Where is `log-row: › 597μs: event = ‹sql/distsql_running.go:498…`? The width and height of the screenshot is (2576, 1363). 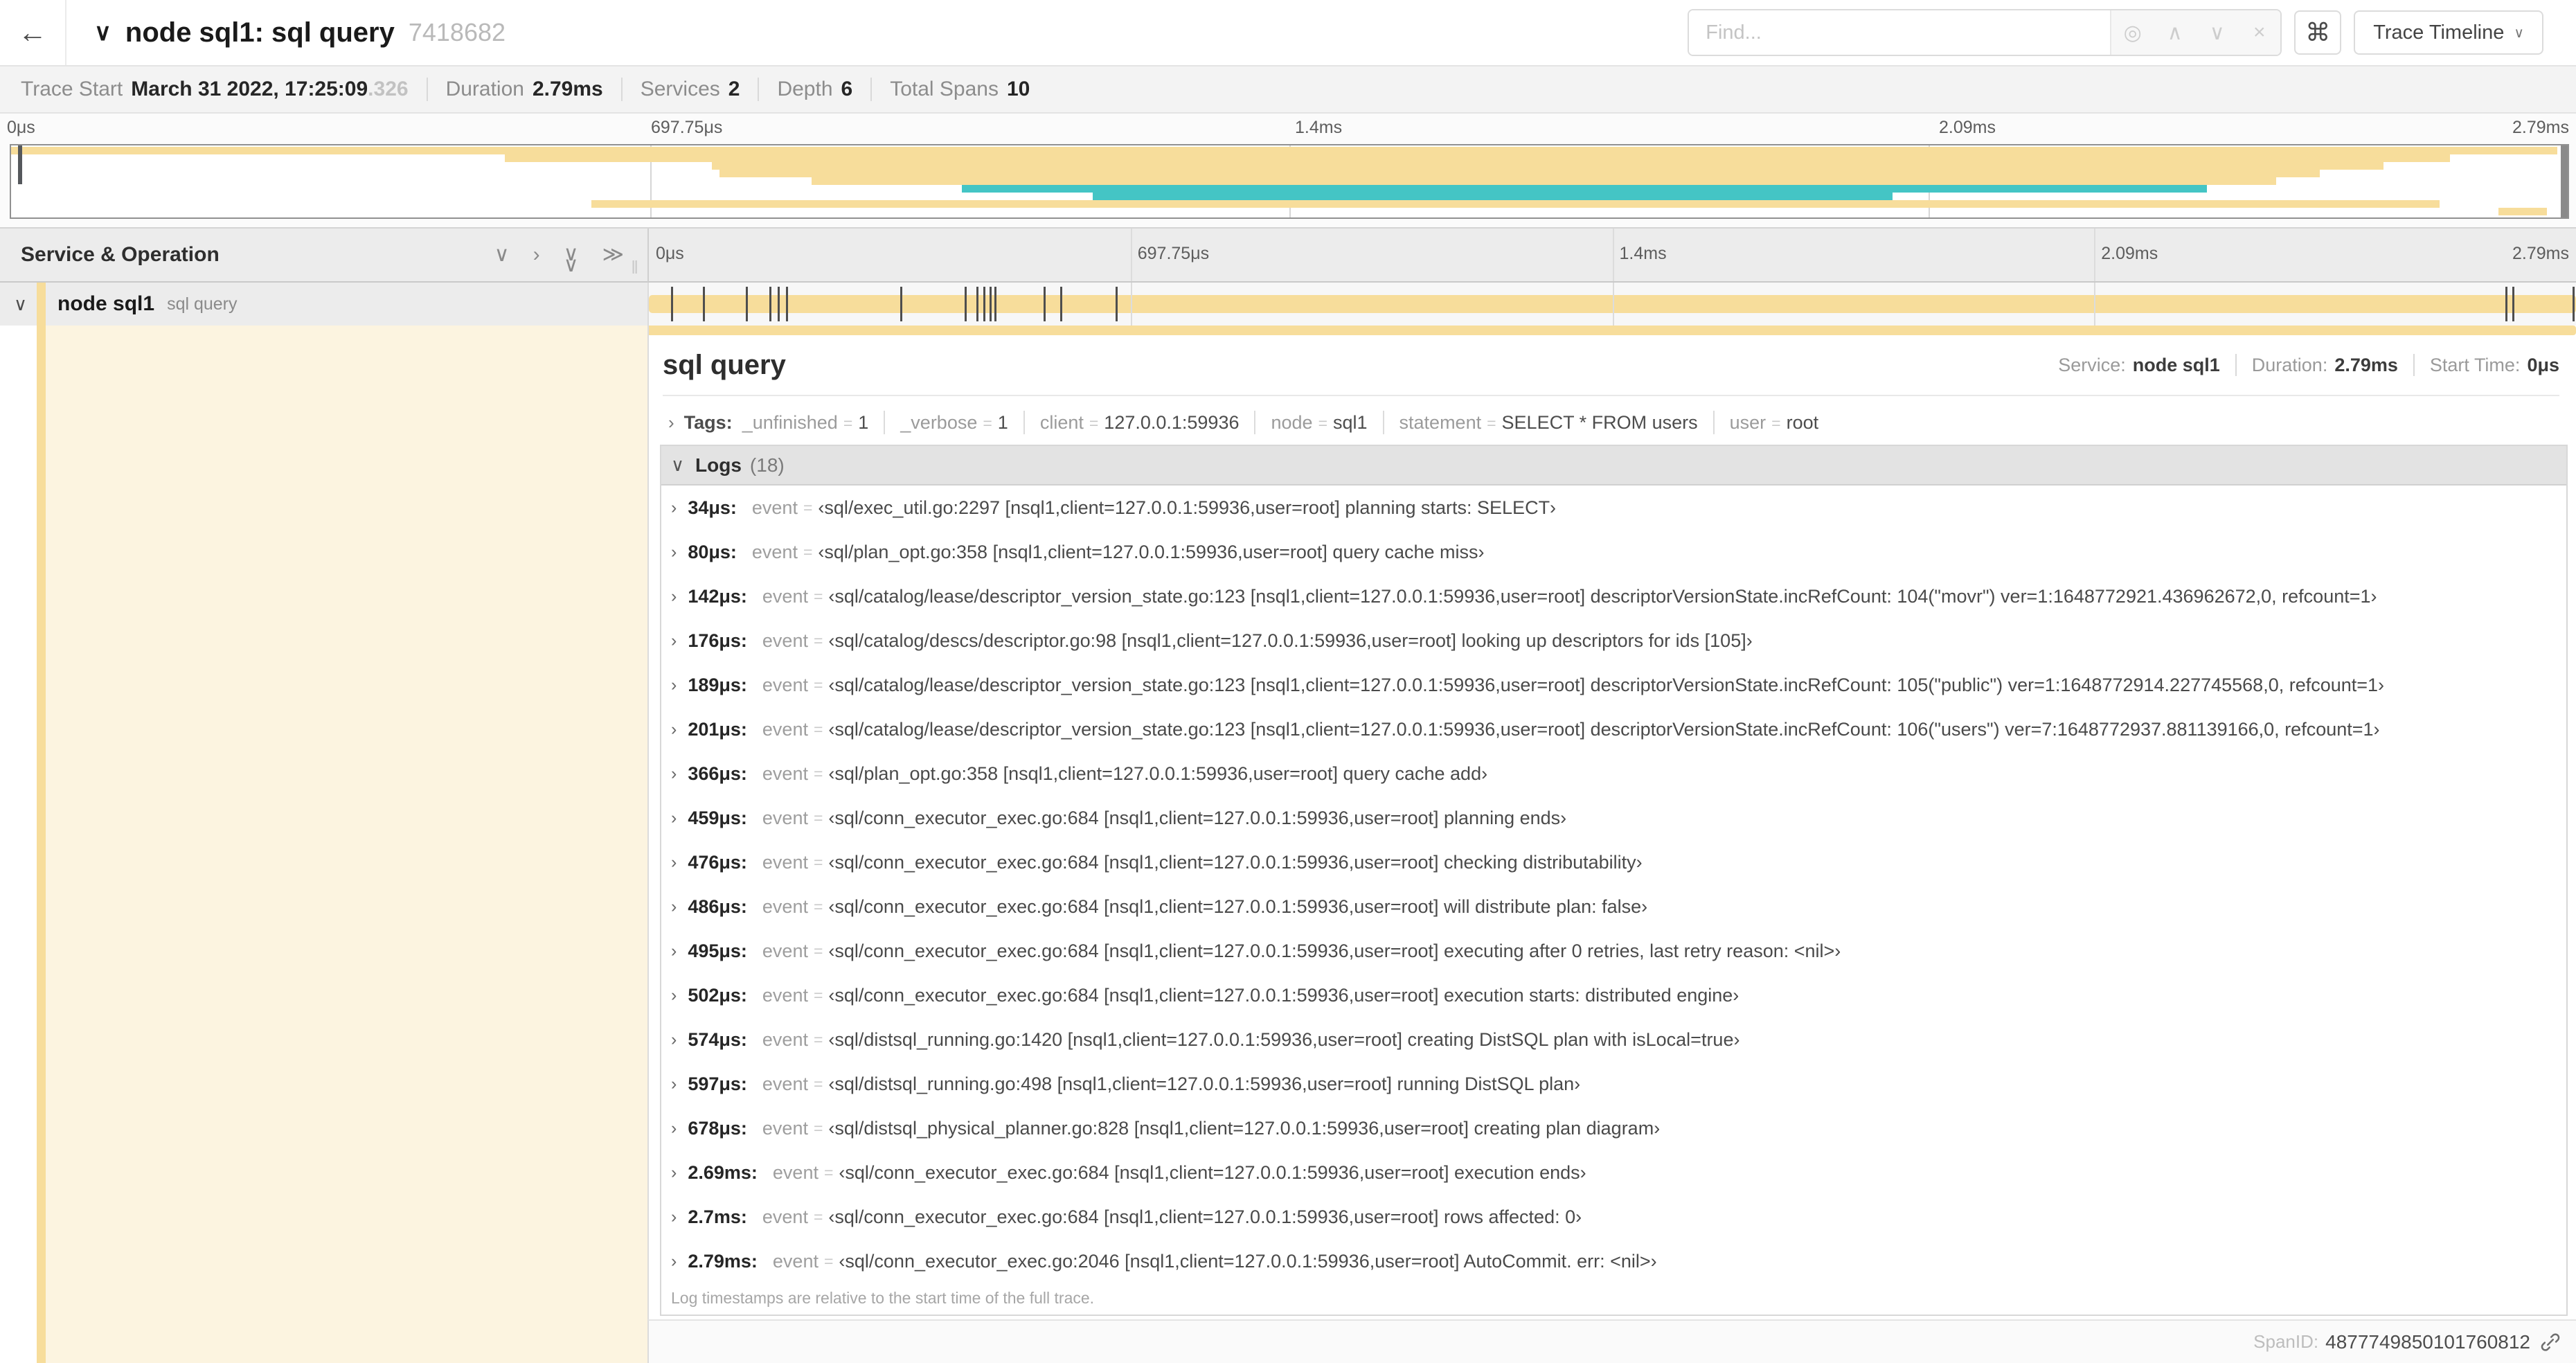 log-row: › 597μs: event = ‹sql/distsql_running.go:498… is located at coordinates (1613, 1084).